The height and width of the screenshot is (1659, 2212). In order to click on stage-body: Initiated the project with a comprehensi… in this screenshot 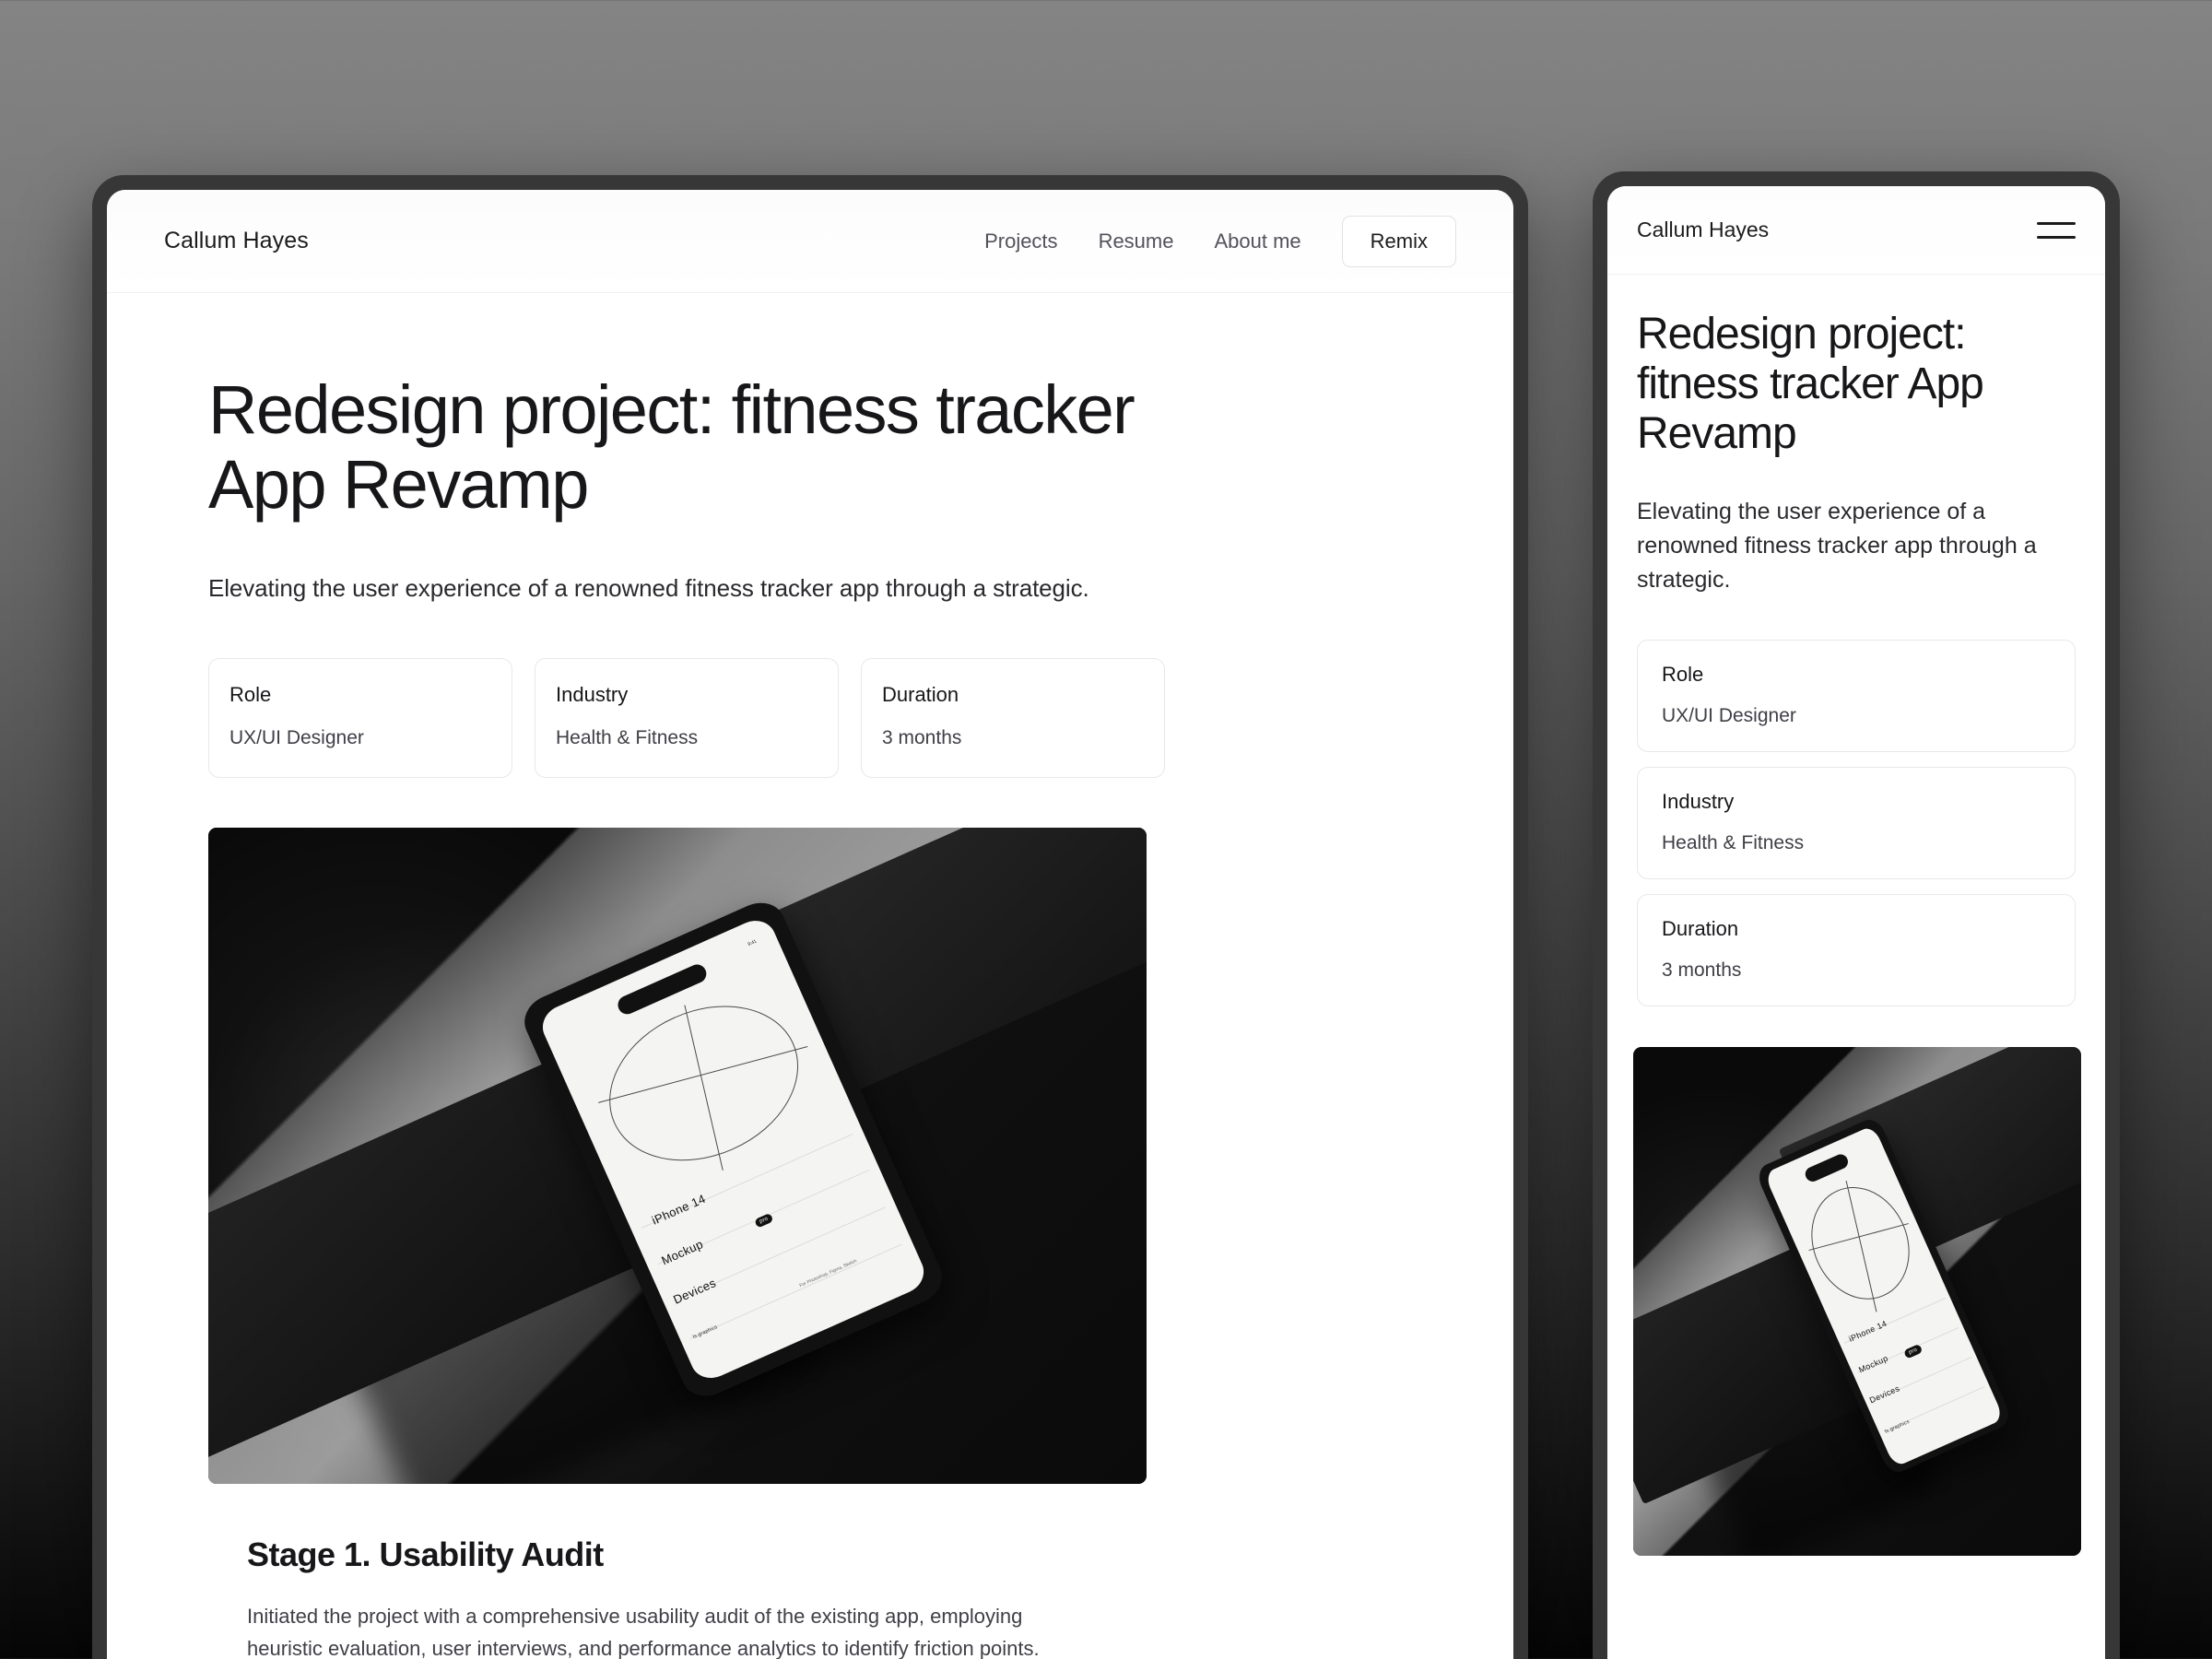, I will do `click(643, 1631)`.